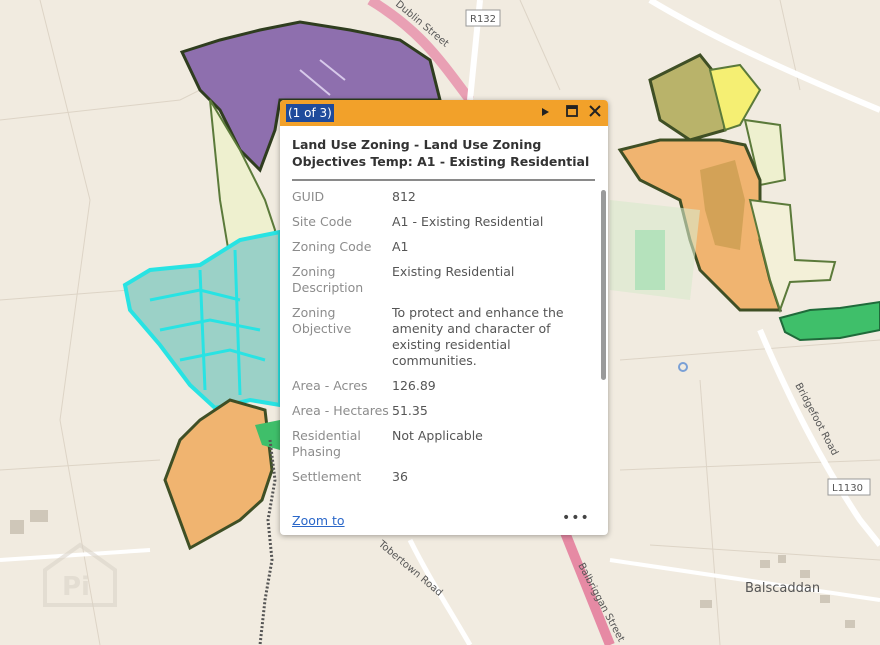 This screenshot has width=880, height=645. What do you see at coordinates (76, 587) in the screenshot?
I see `svg-text: Pi` at bounding box center [76, 587].